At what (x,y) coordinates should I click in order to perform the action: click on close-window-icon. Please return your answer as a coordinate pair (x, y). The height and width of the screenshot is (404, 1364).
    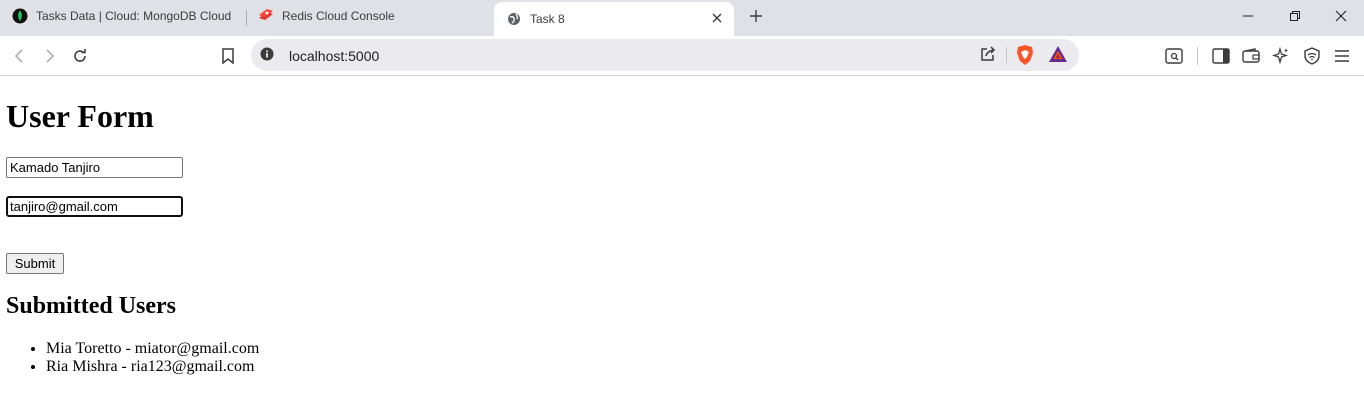
    Looking at the image, I should click on (1341, 16).